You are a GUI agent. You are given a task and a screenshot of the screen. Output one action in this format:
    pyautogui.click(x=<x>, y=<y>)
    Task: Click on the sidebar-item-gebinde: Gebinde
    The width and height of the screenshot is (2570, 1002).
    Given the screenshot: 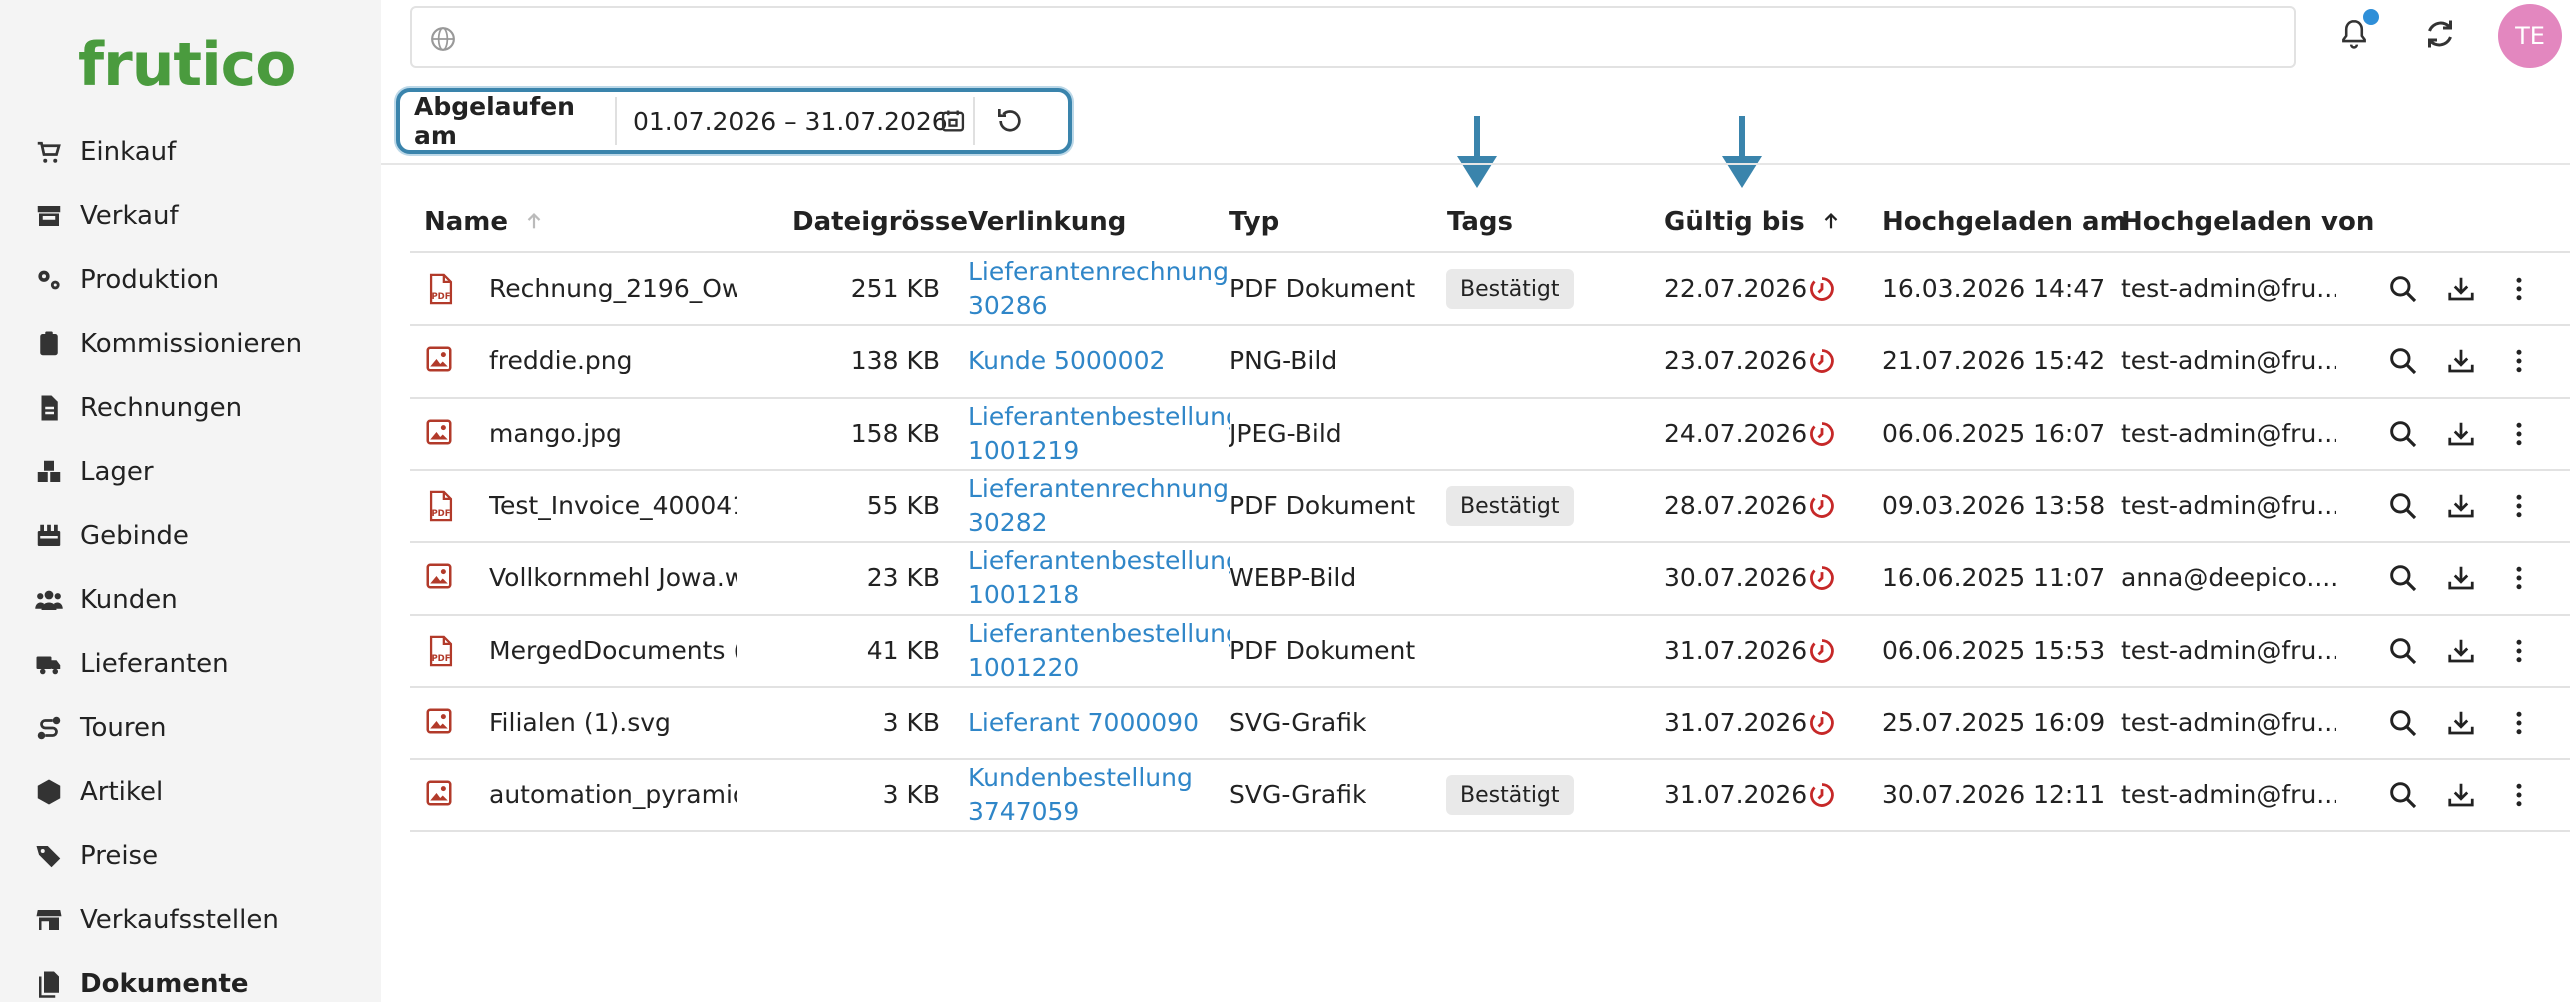 What is the action you would take?
    pyautogui.click(x=190, y=536)
    